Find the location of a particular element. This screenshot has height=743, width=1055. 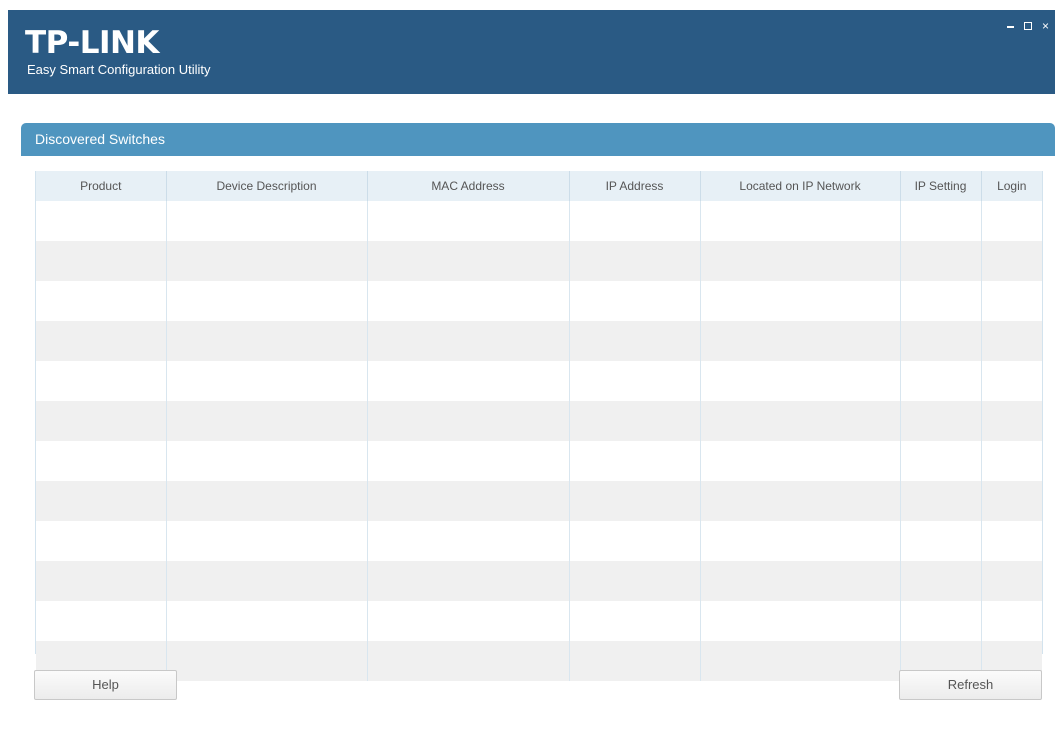

tp-link-logo: TP-LINK is located at coordinates (92, 43).